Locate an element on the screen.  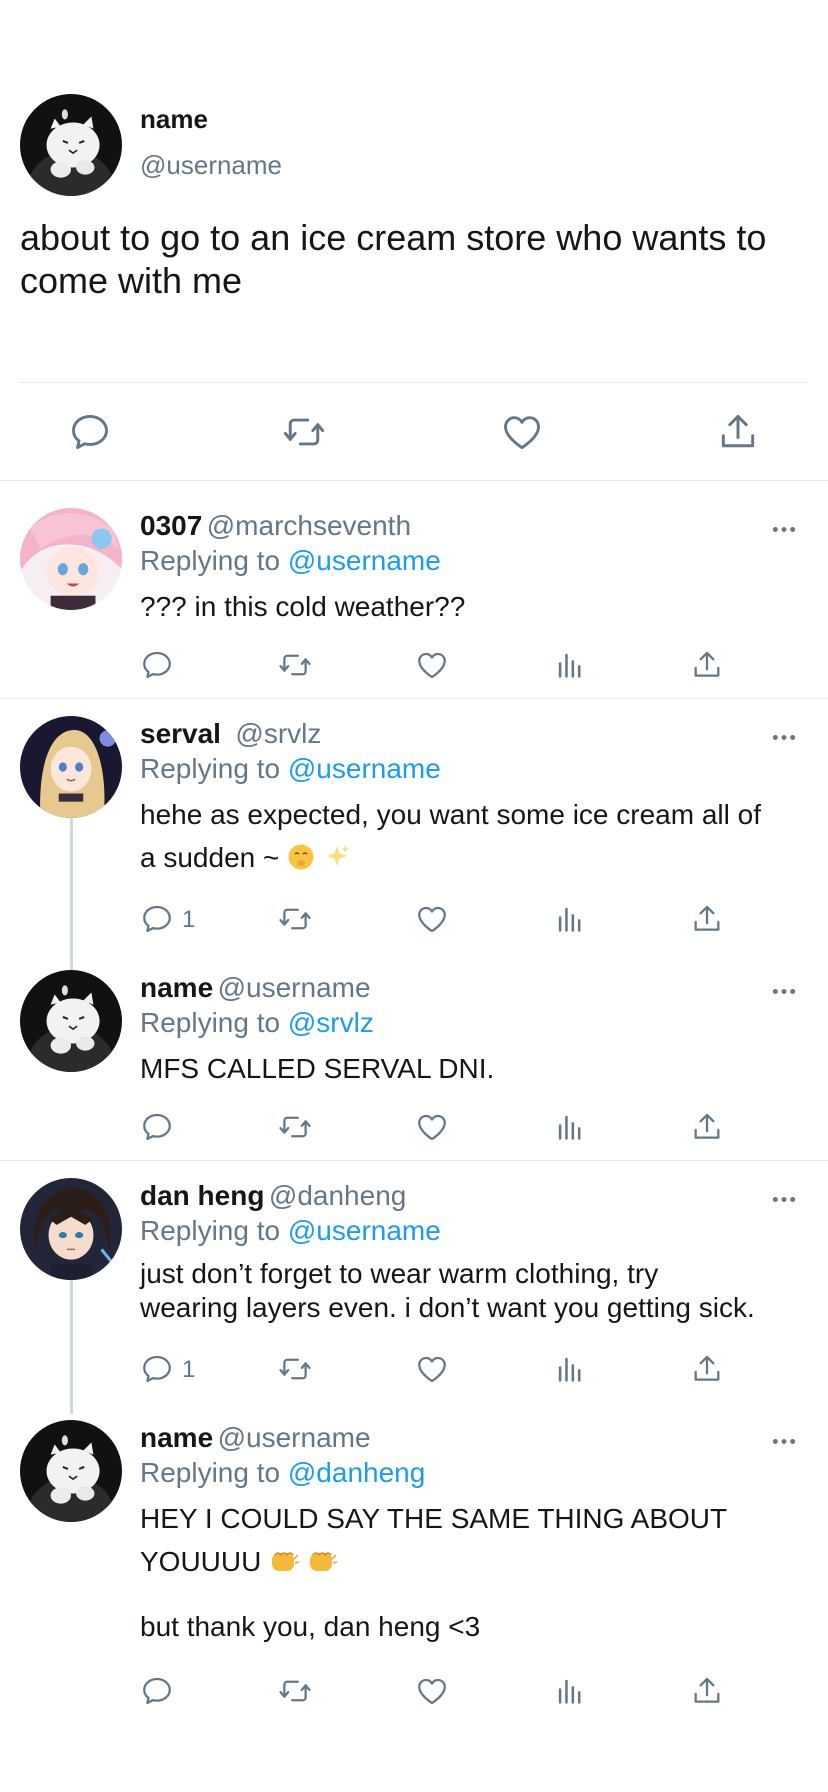
main-tweet-name: name is located at coordinates (174, 119).